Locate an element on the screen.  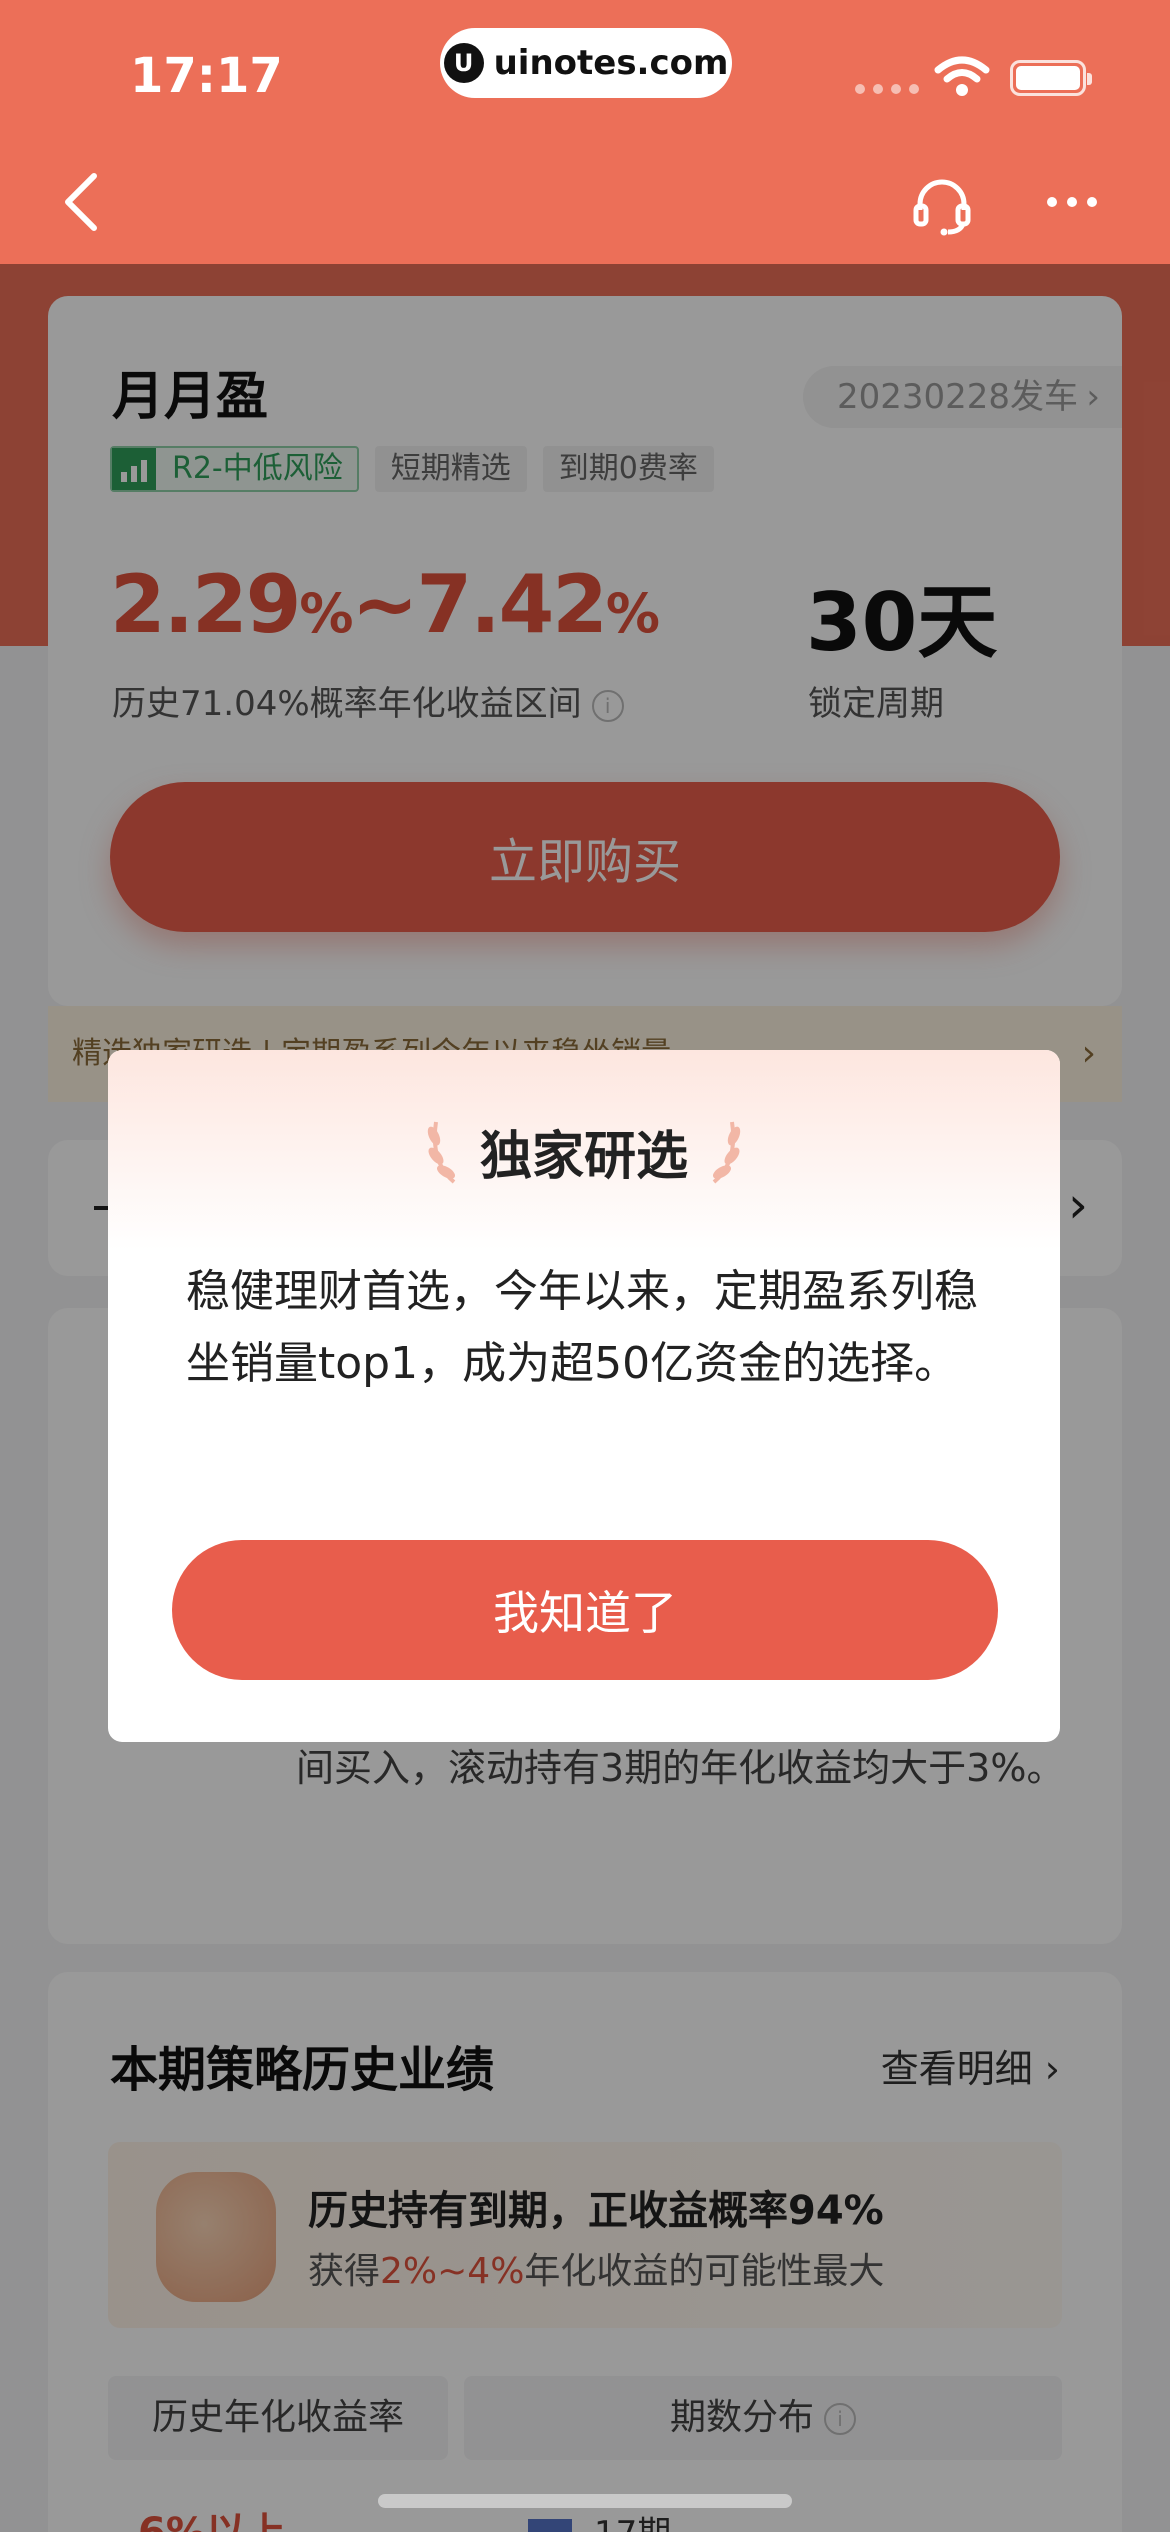
cellular-signal-icon is located at coordinates (887, 89).